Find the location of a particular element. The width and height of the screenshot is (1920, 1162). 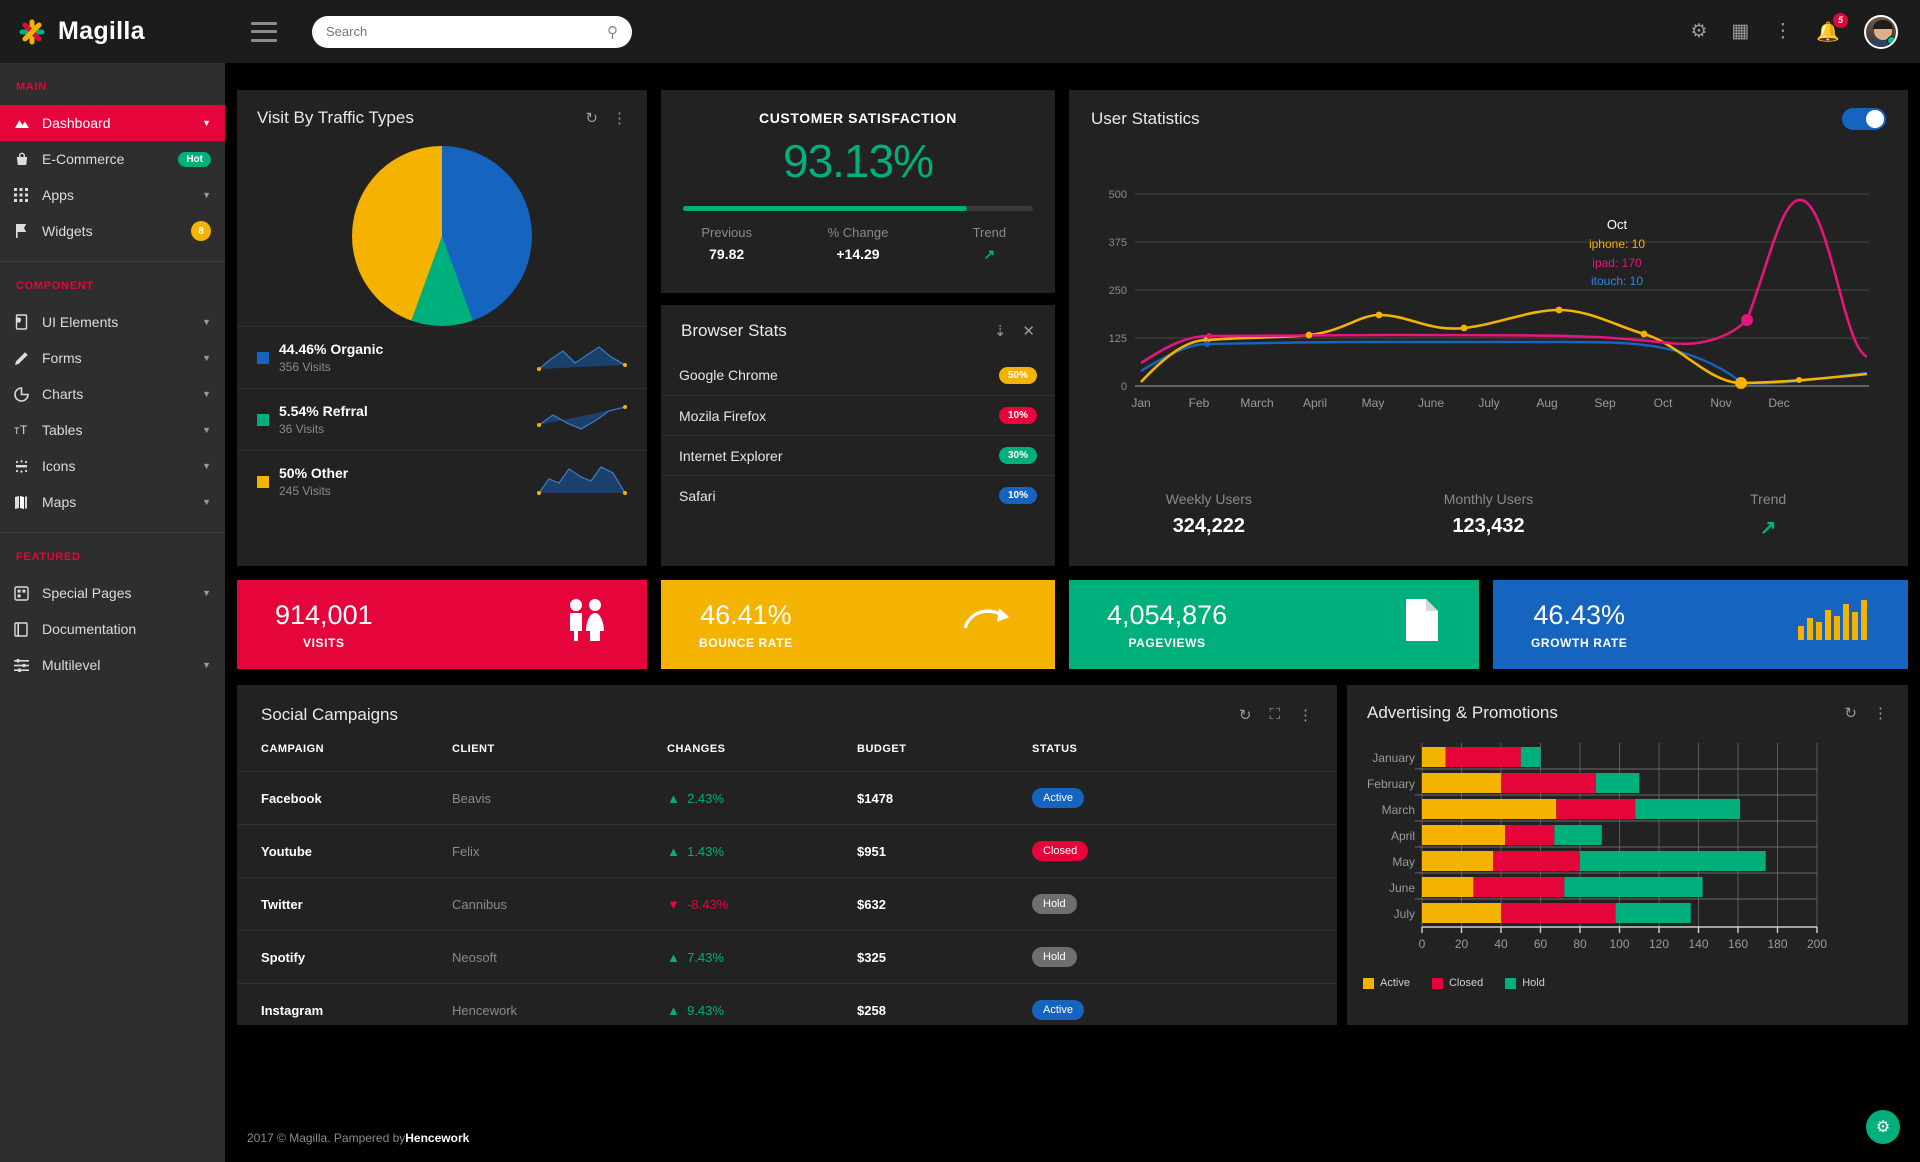

column-header-changes: CHANGES is located at coordinates (696, 749).